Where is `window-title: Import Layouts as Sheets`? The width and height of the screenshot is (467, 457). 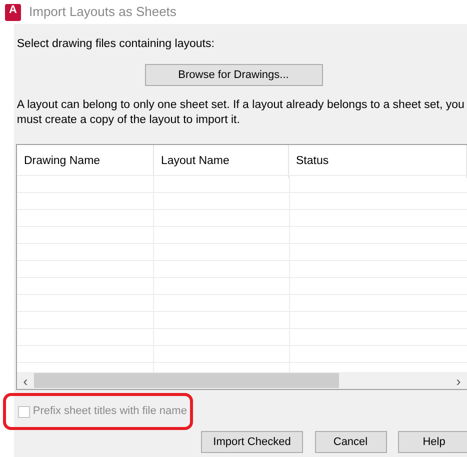
window-title: Import Layouts as Sheets is located at coordinates (102, 12).